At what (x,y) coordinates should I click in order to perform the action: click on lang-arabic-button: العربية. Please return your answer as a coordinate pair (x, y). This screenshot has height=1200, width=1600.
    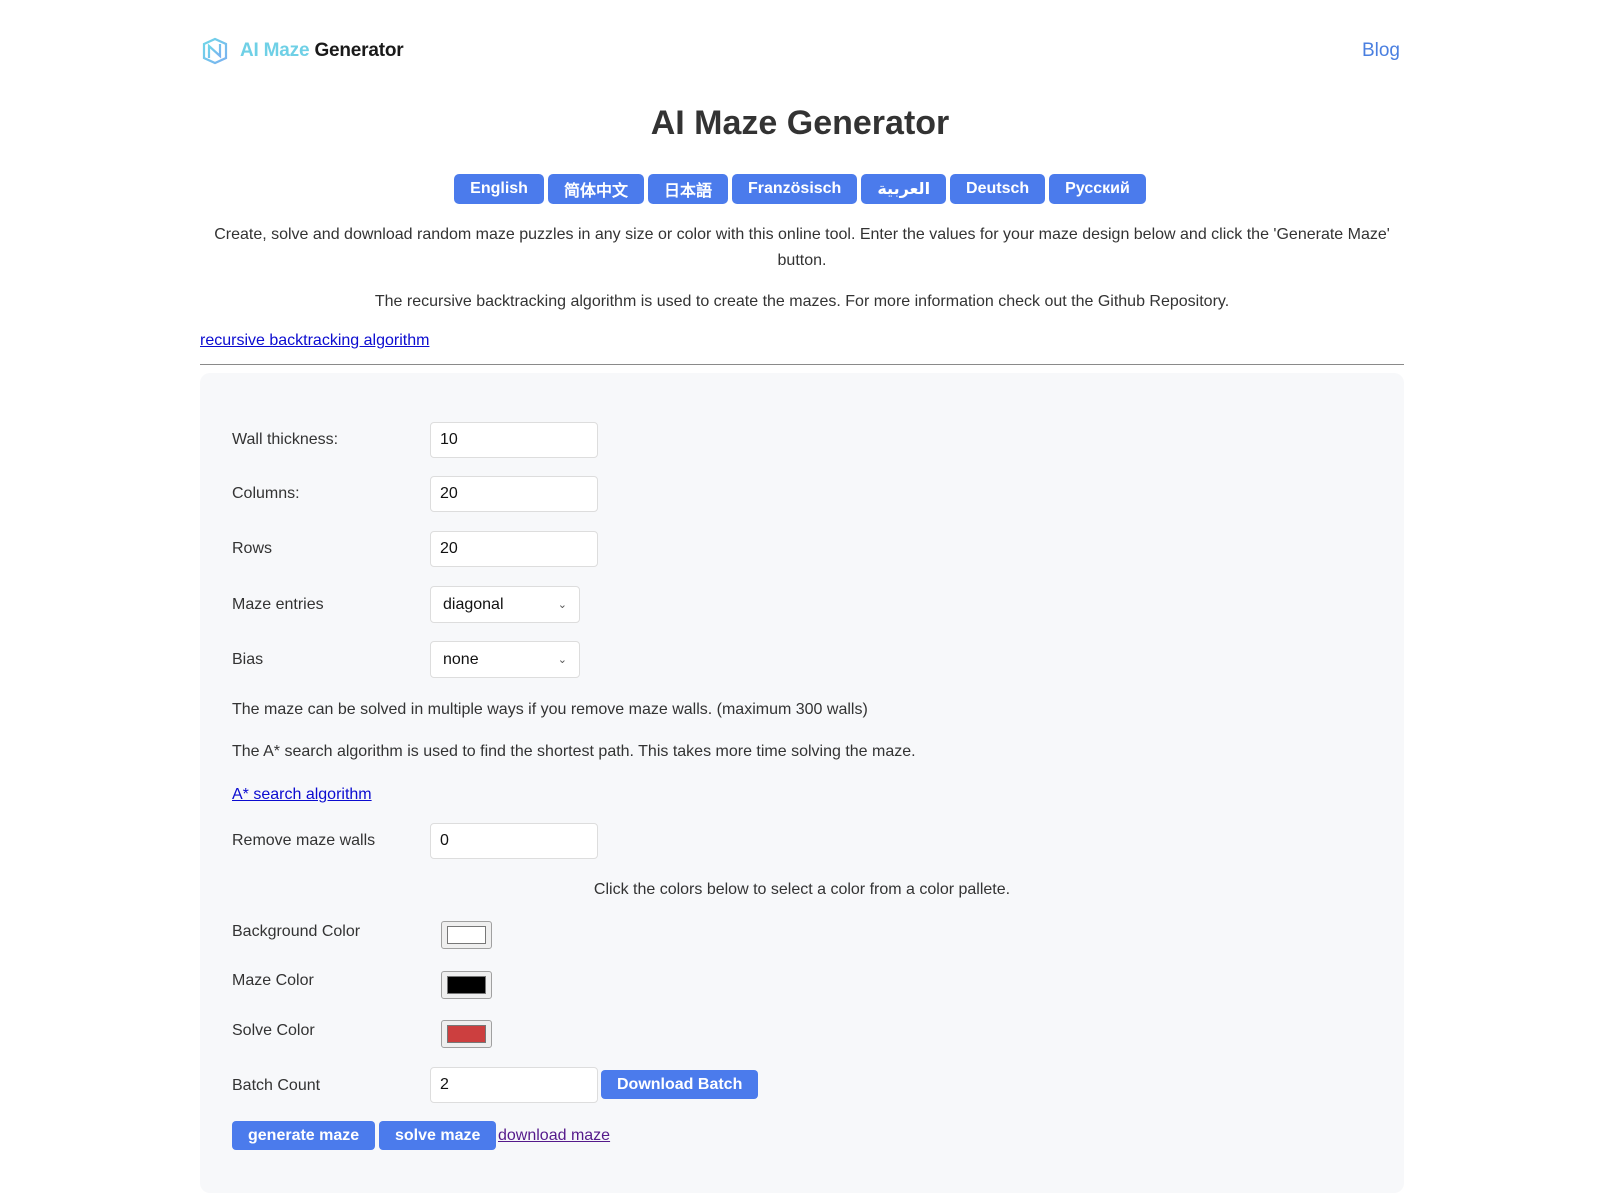
    Looking at the image, I should click on (904, 189).